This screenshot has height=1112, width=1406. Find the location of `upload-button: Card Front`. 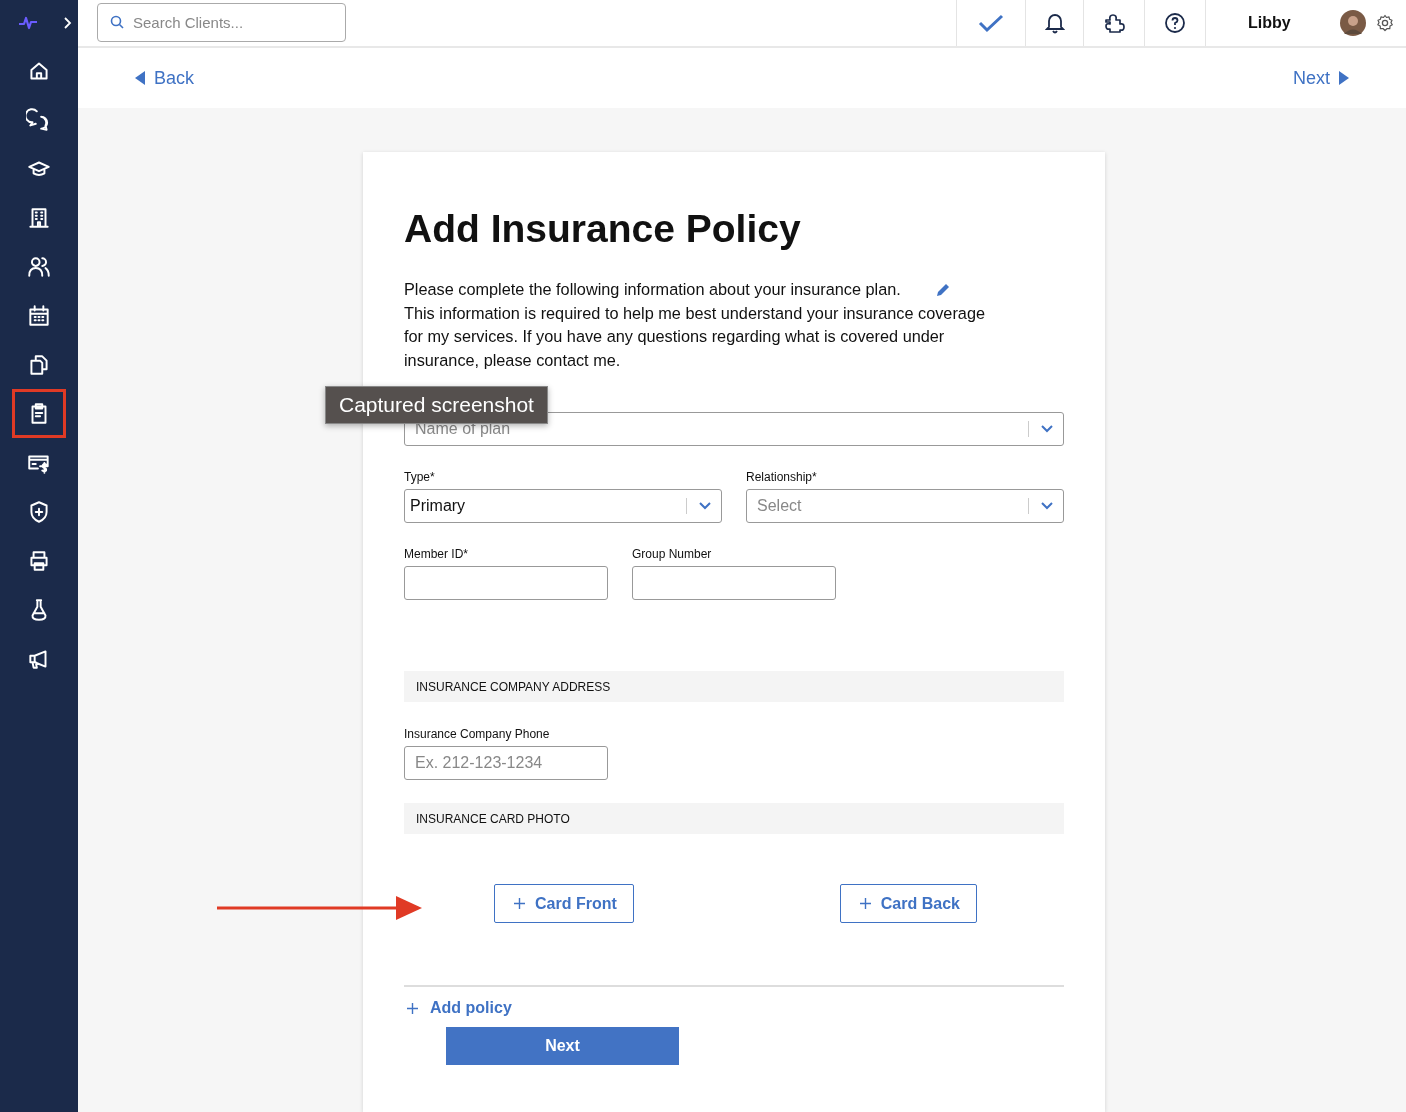

upload-button: Card Front is located at coordinates (564, 903).